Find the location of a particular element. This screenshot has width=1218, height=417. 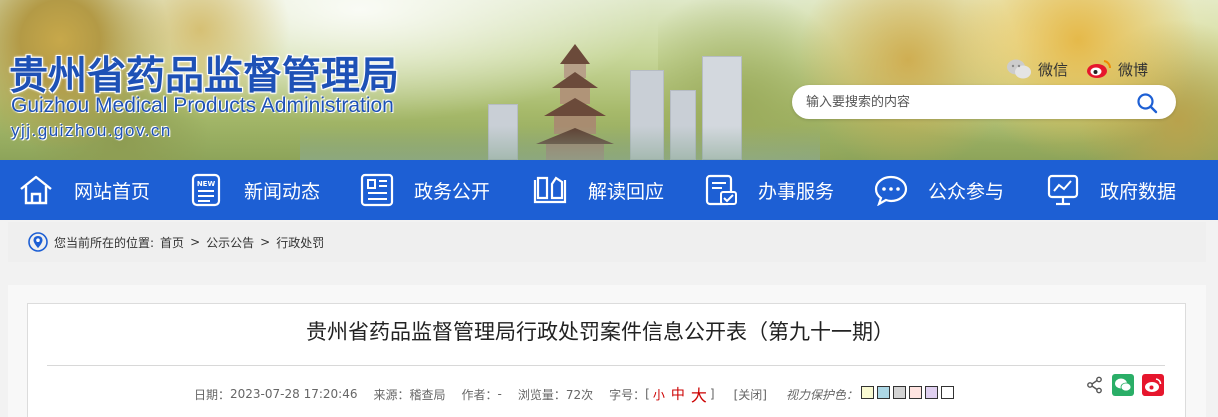

font-size-medium-button: 中 is located at coordinates (678, 394).